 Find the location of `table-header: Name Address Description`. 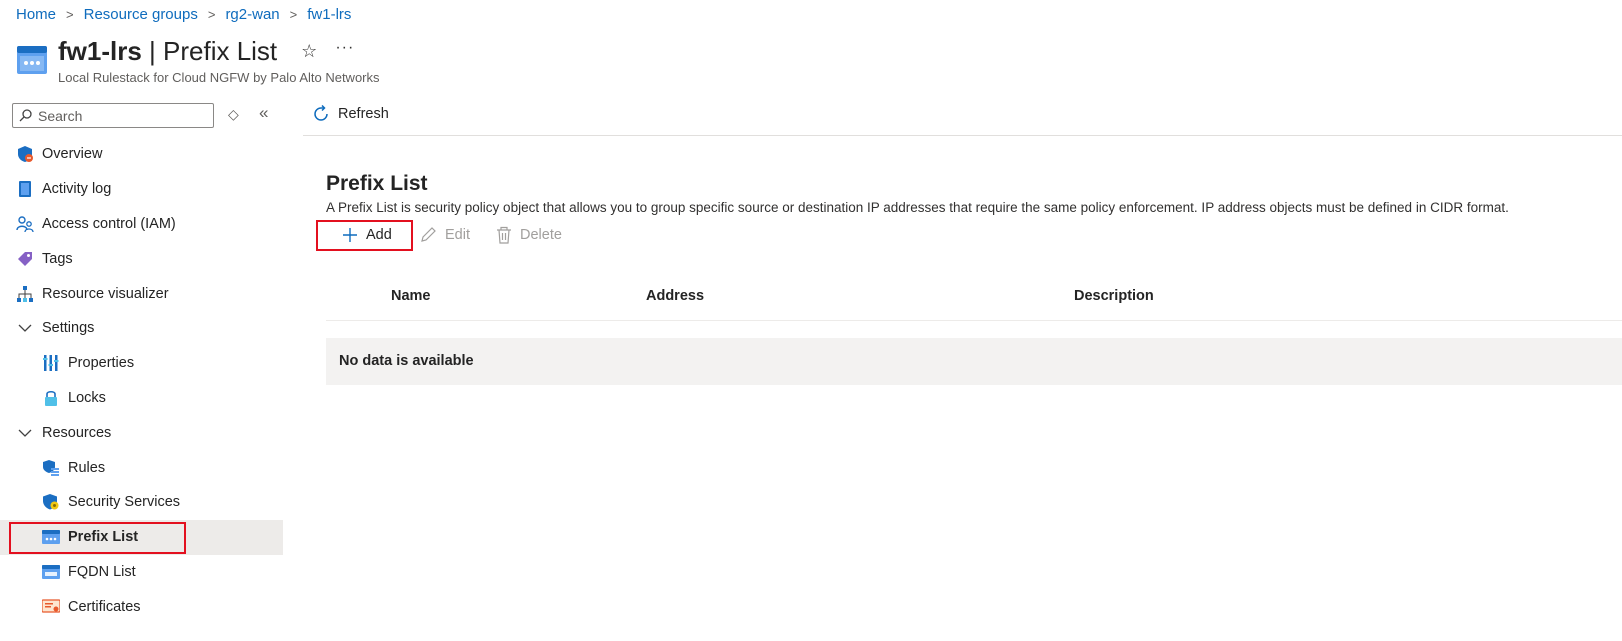

table-header: Name Address Description is located at coordinates (974, 296).